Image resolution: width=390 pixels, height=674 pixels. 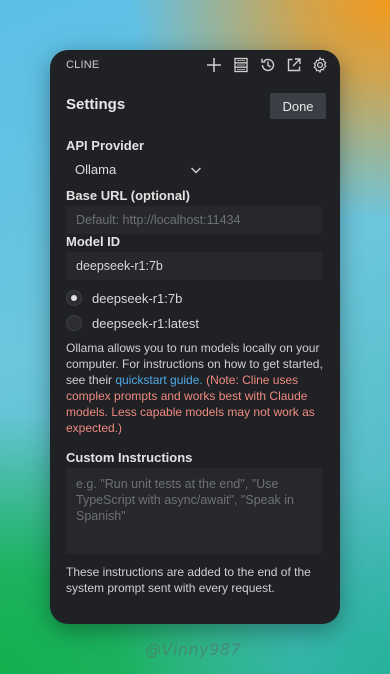 I want to click on watermark: @Vinny987, so click(x=193, y=649).